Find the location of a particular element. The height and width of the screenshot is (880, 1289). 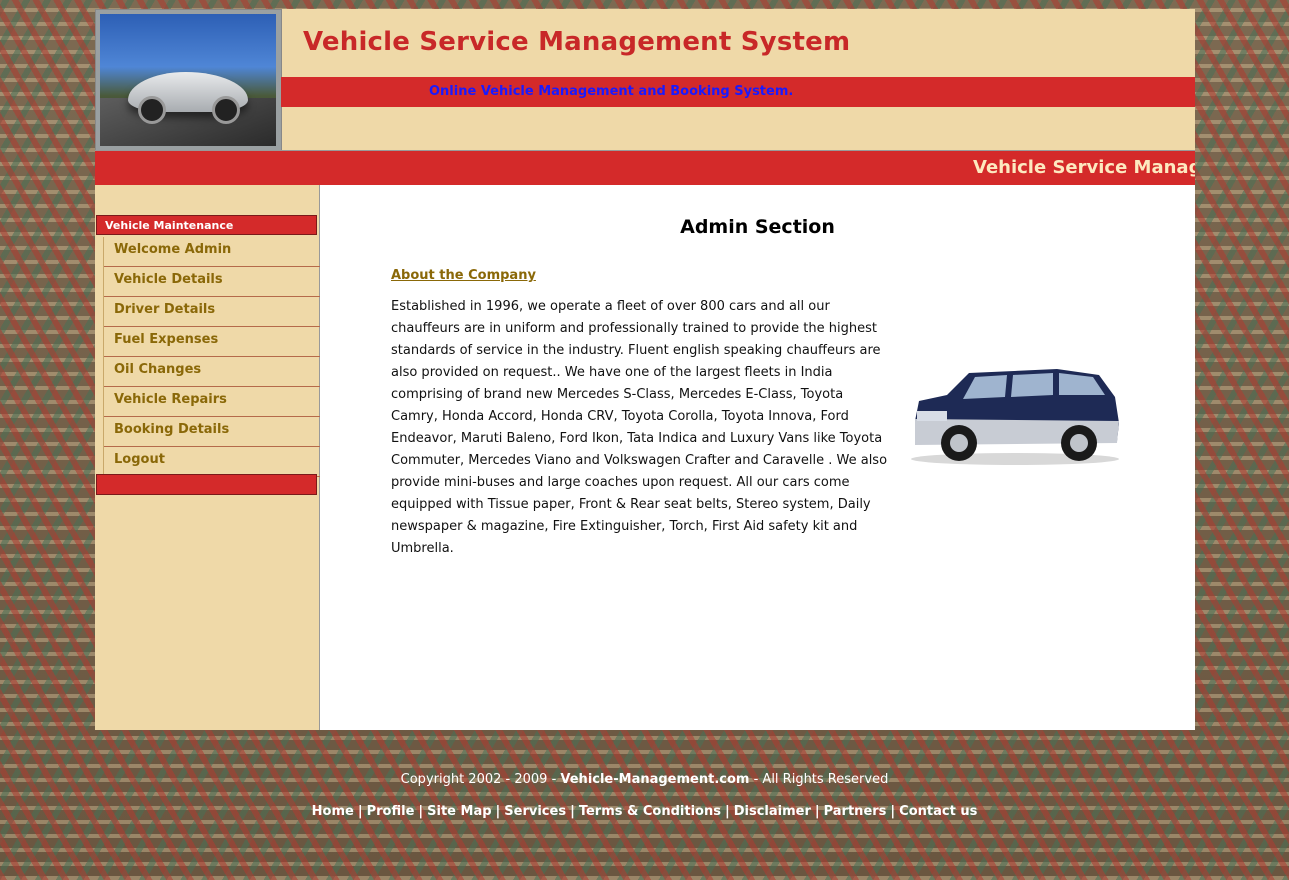

sidebar-item-label: Logout is located at coordinates (139, 459).